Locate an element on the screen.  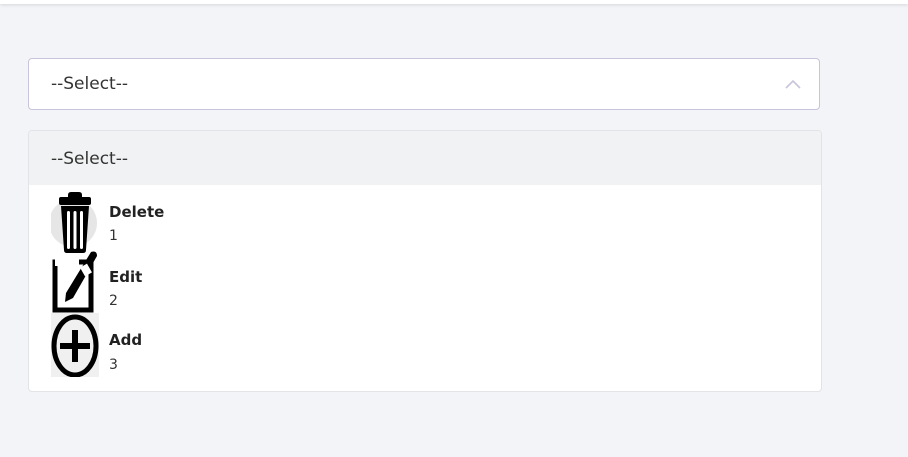
dropdown-option-label: Add is located at coordinates (126, 340).